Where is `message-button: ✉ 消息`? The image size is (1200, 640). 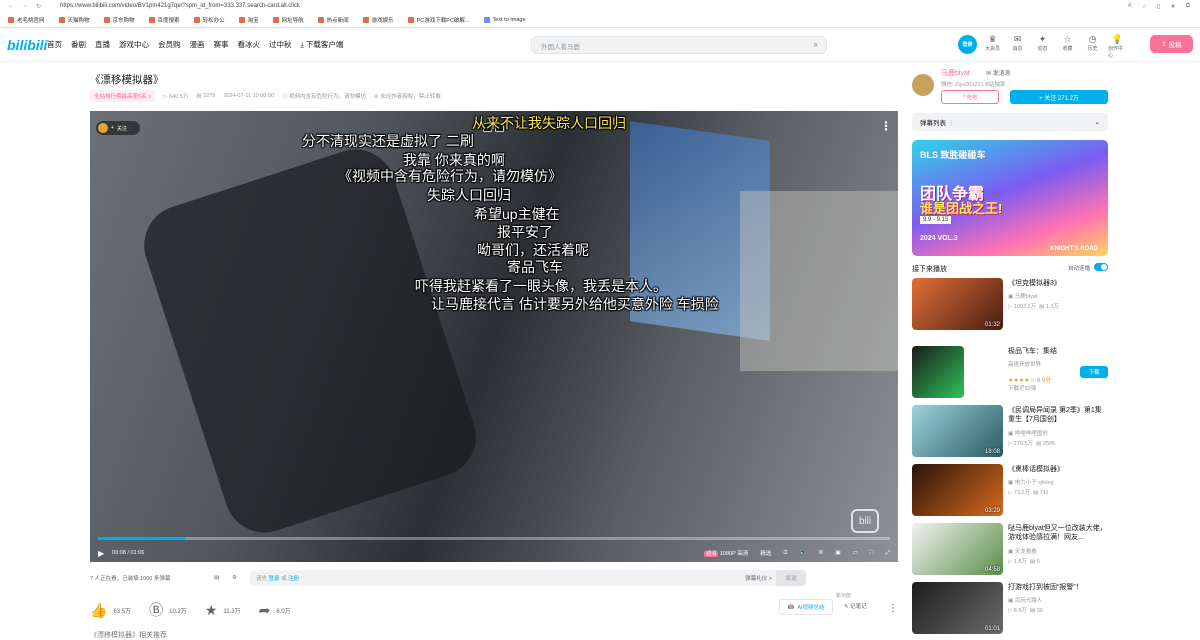
message-button: ✉ 消息 is located at coordinates (1017, 46).